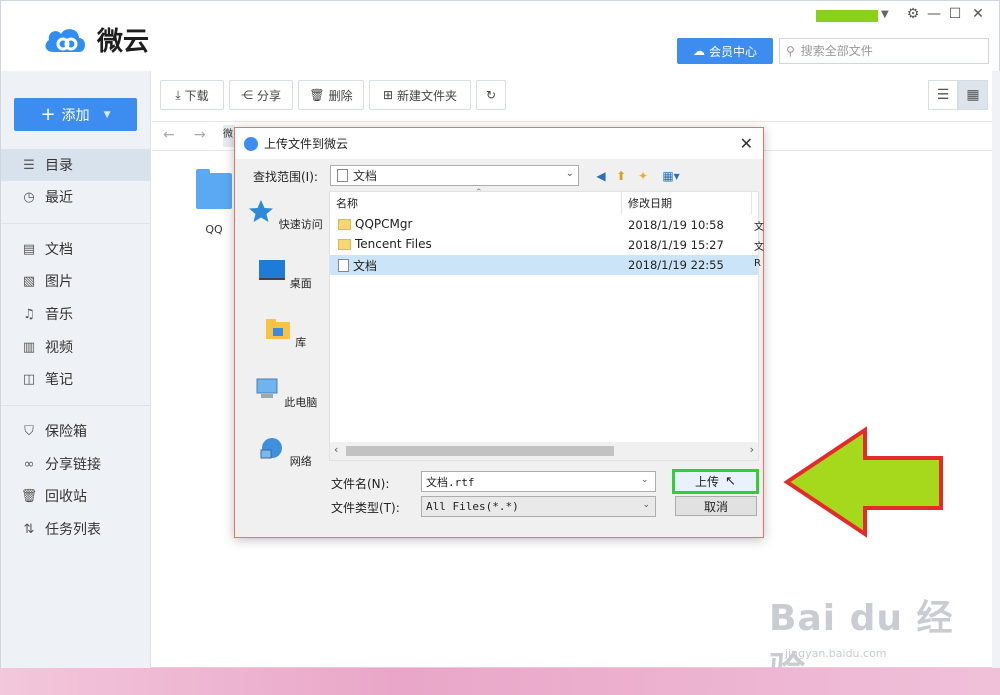 The width and height of the screenshot is (1000, 695). I want to click on column-header-name: 名称 ⌃, so click(476, 201).